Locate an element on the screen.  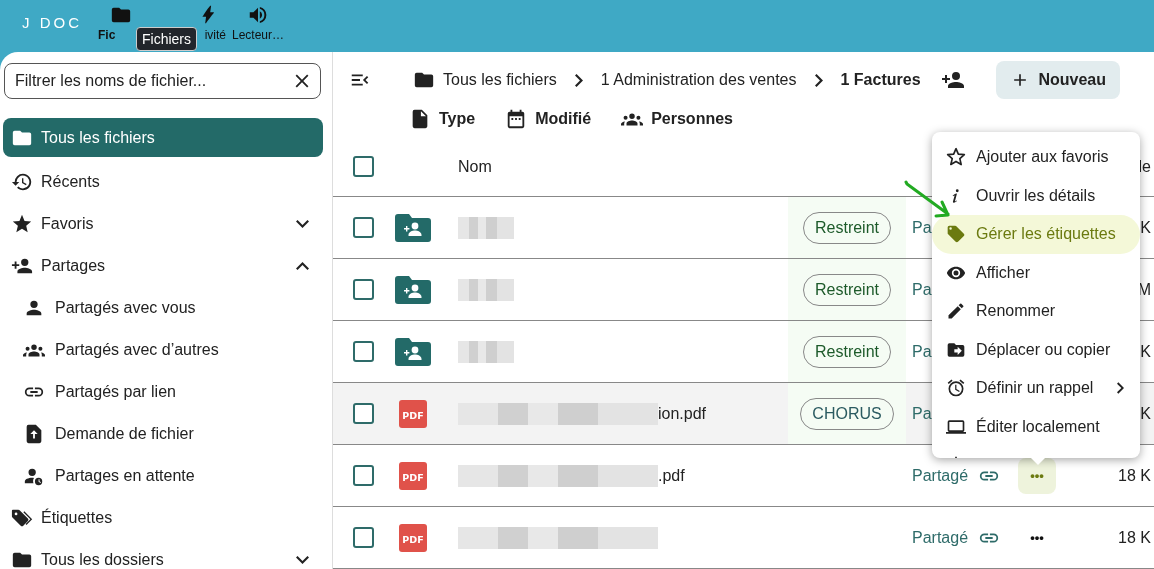
tags-icon is located at coordinates (22, 518).